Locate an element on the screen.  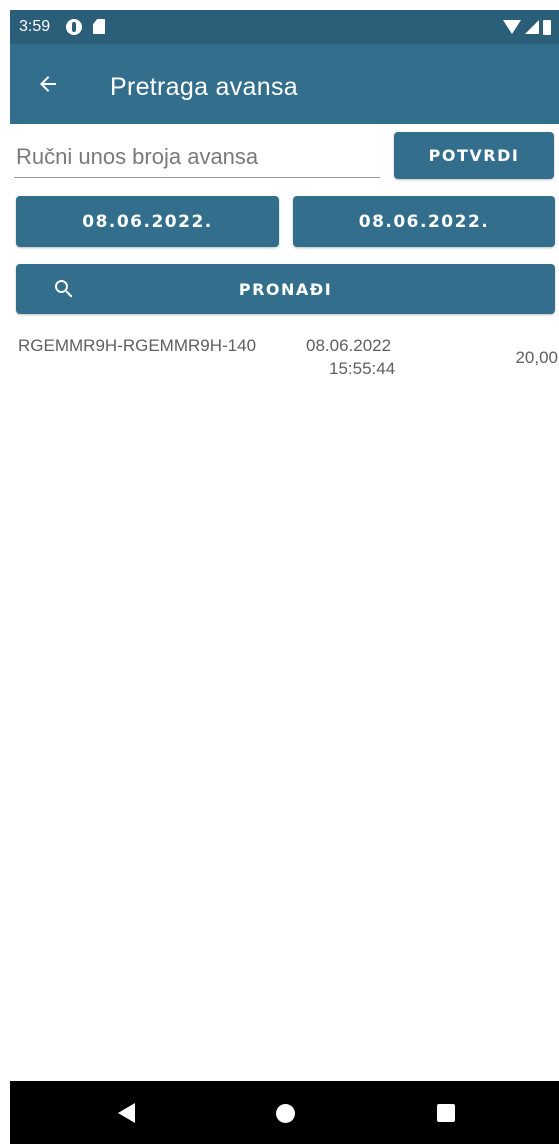
signal-icon is located at coordinates (532, 27).